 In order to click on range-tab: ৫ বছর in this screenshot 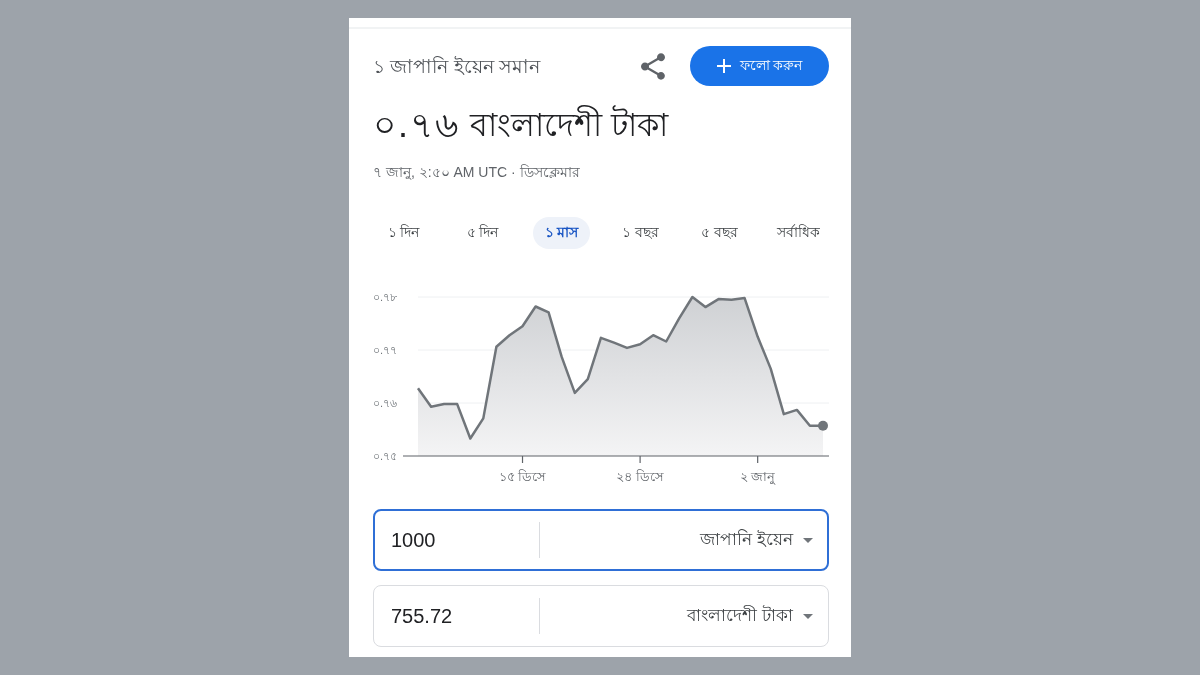, I will do `click(719, 233)`.